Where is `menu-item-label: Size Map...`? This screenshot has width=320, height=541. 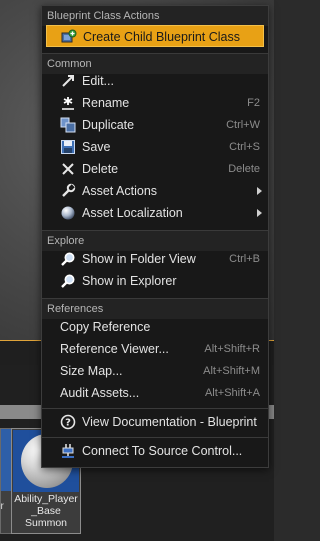 menu-item-label: Size Map... is located at coordinates (91, 371).